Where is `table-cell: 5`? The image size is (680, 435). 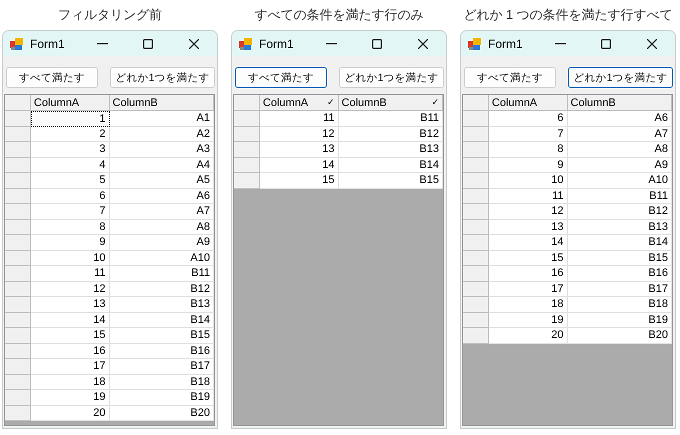 table-cell: 5 is located at coordinates (70, 180).